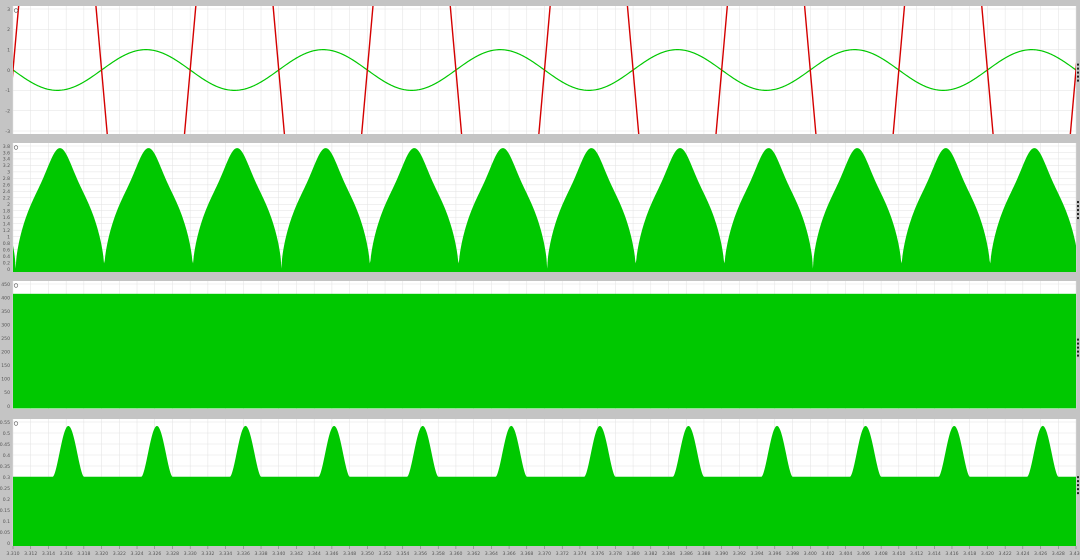  I want to click on x-tick-label: 3.386, so click(686, 554).